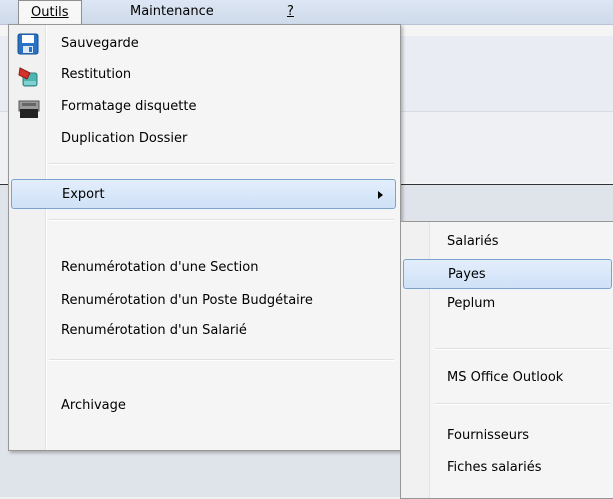  What do you see at coordinates (29, 107) in the screenshot?
I see `disk-drive-icon` at bounding box center [29, 107].